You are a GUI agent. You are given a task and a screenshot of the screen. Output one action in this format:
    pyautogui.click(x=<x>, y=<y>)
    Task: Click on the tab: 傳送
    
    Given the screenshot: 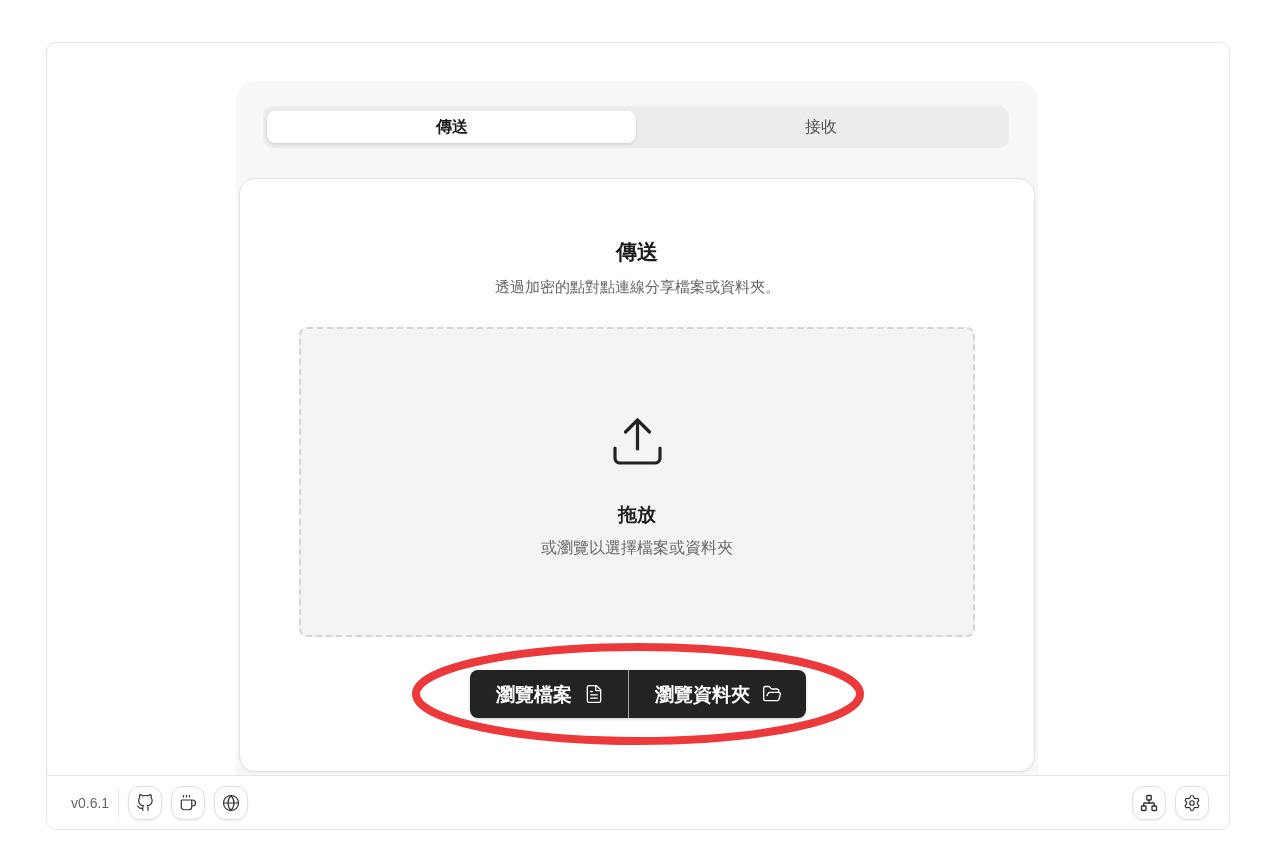 What is the action you would take?
    pyautogui.click(x=451, y=127)
    